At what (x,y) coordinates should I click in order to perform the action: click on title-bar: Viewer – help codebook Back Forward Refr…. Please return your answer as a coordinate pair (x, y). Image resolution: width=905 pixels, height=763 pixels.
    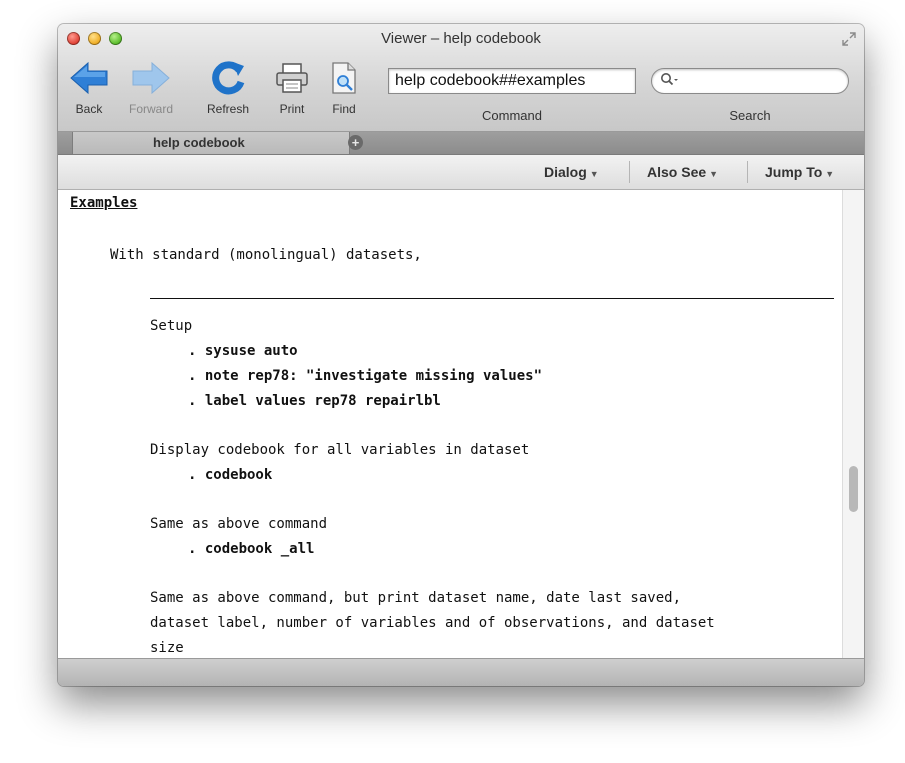
    Looking at the image, I should click on (461, 78).